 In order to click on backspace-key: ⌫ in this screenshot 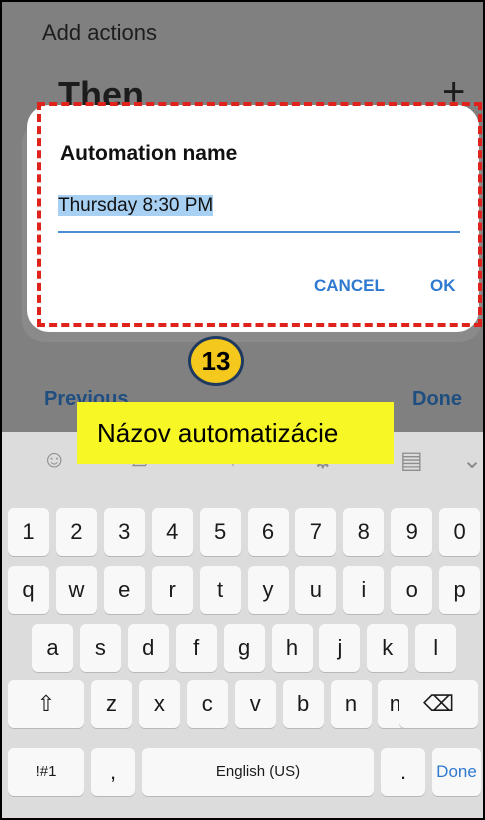, I will do `click(438, 704)`.